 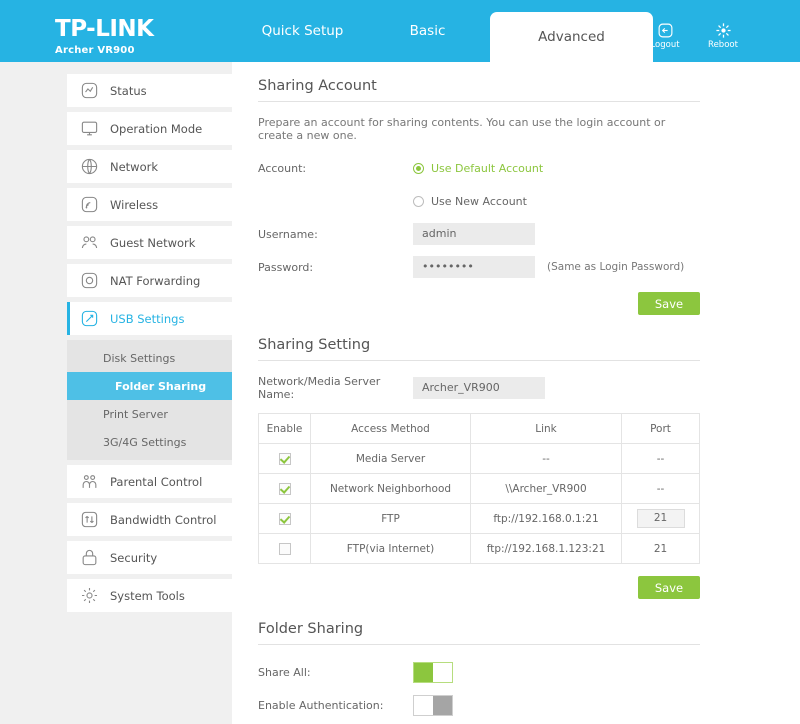 I want to click on sidebar-item-nat-forwarding: NAT Forwarding, so click(x=149, y=280).